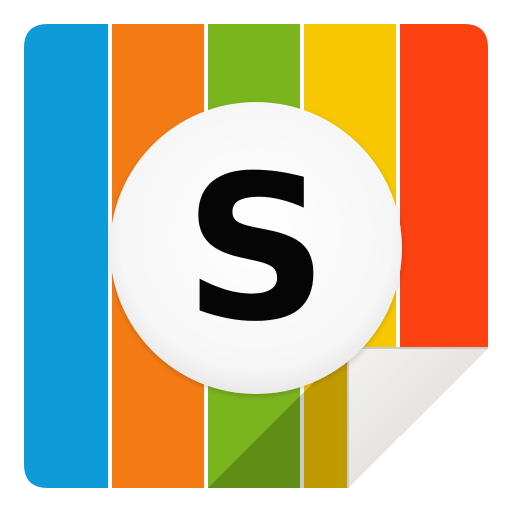 This screenshot has height=512, width=512. Describe the element at coordinates (66, 256) in the screenshot. I see `stripe-blue` at that location.